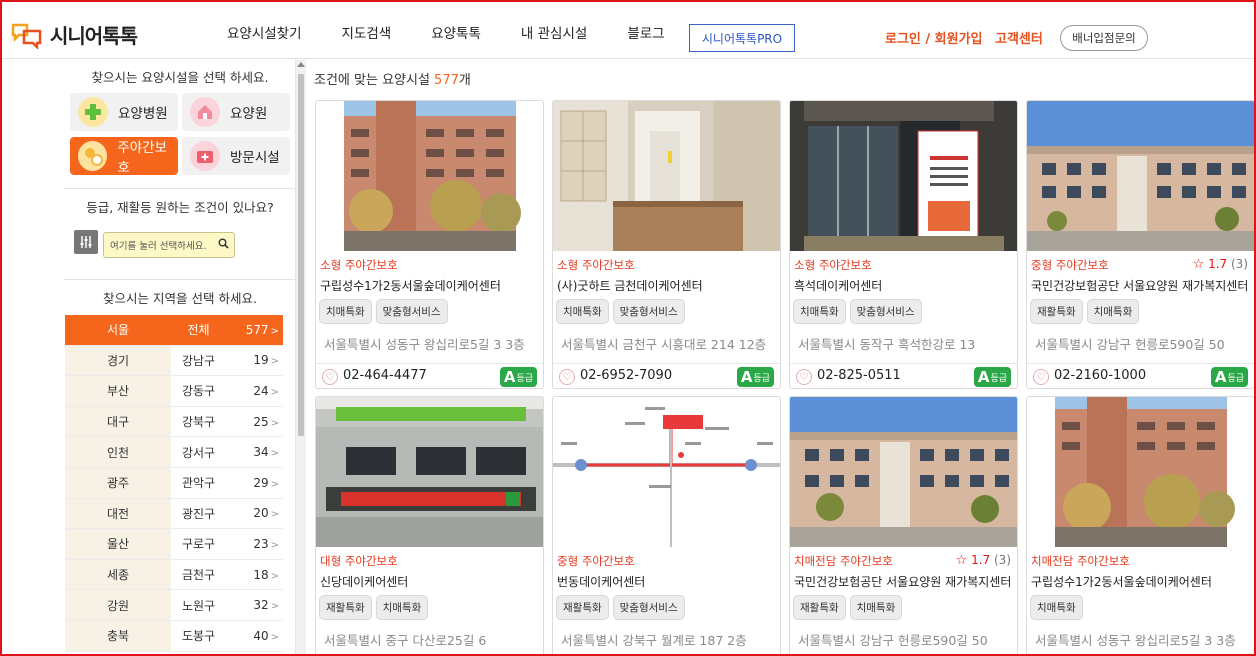 The image size is (1256, 656). What do you see at coordinates (1104, 38) in the screenshot?
I see `banner-inquiry-button: 배너입점문의` at bounding box center [1104, 38].